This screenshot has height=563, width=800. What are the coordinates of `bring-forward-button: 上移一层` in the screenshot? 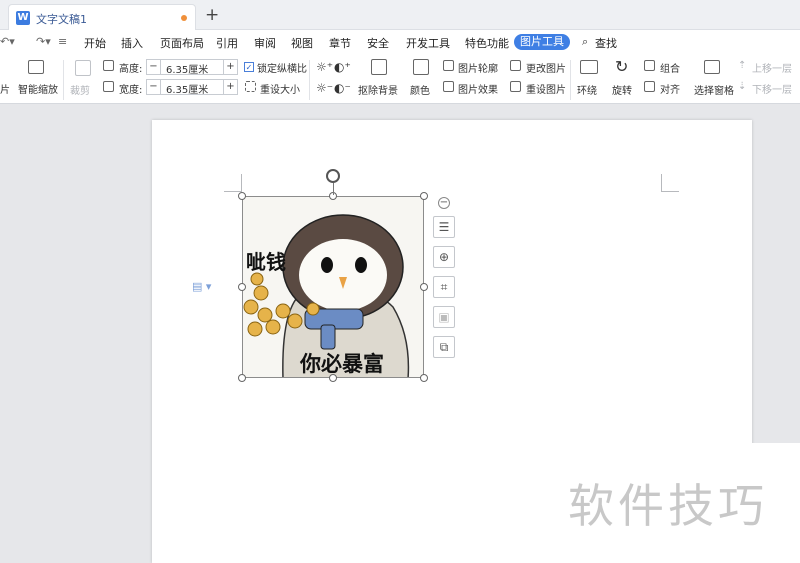 It's located at (772, 67).